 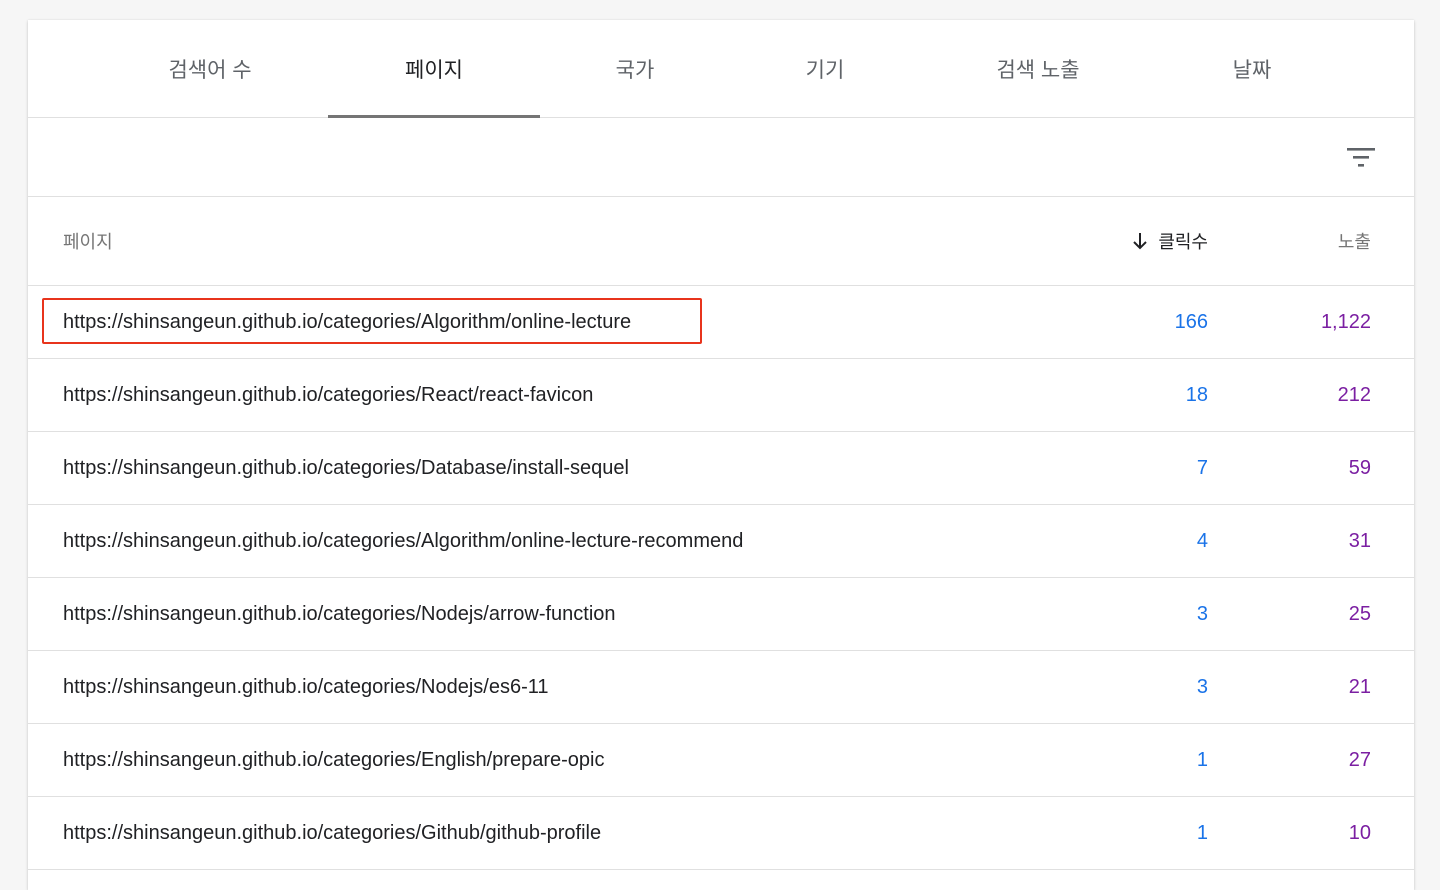 I want to click on row-clicks: 7, so click(x=1202, y=467).